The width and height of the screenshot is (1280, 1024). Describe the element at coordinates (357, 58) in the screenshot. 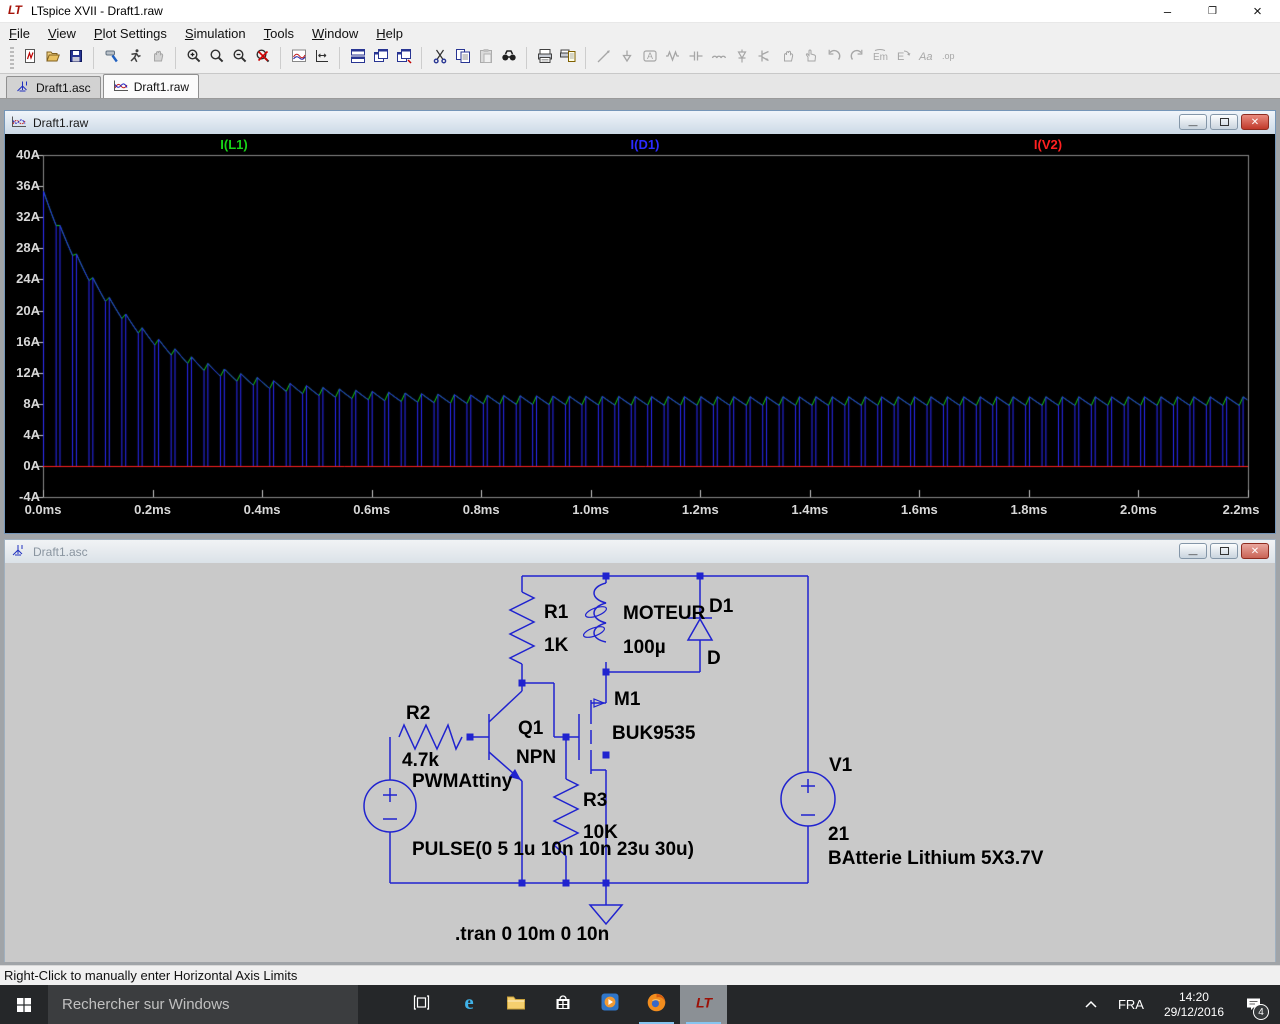

I see `tile-vertical-button` at that location.